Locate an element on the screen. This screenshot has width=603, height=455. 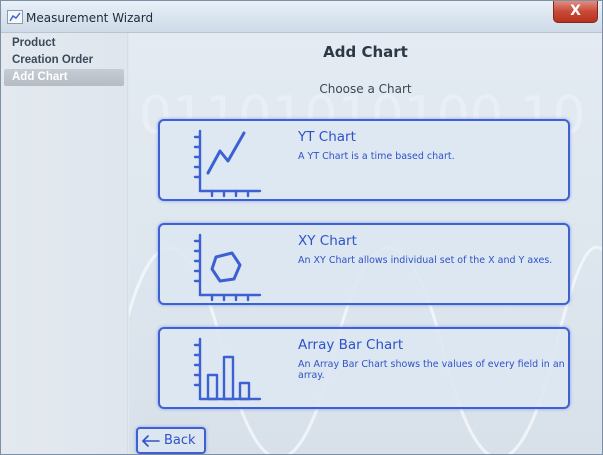
xy-chart-icon is located at coordinates (227, 267).